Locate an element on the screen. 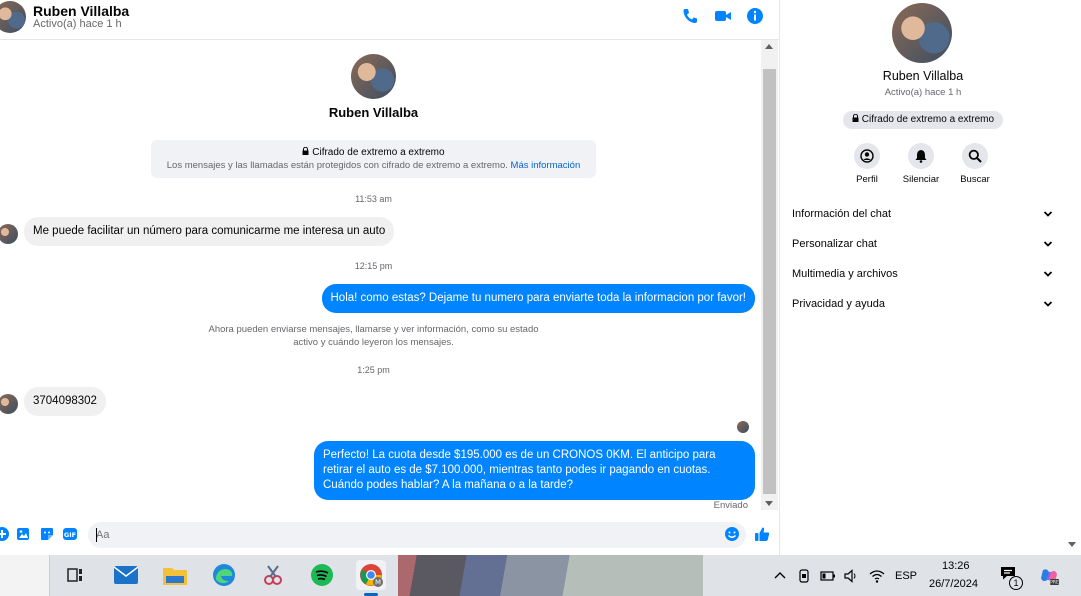 The image size is (1081, 596). sticker-icon is located at coordinates (47, 534).